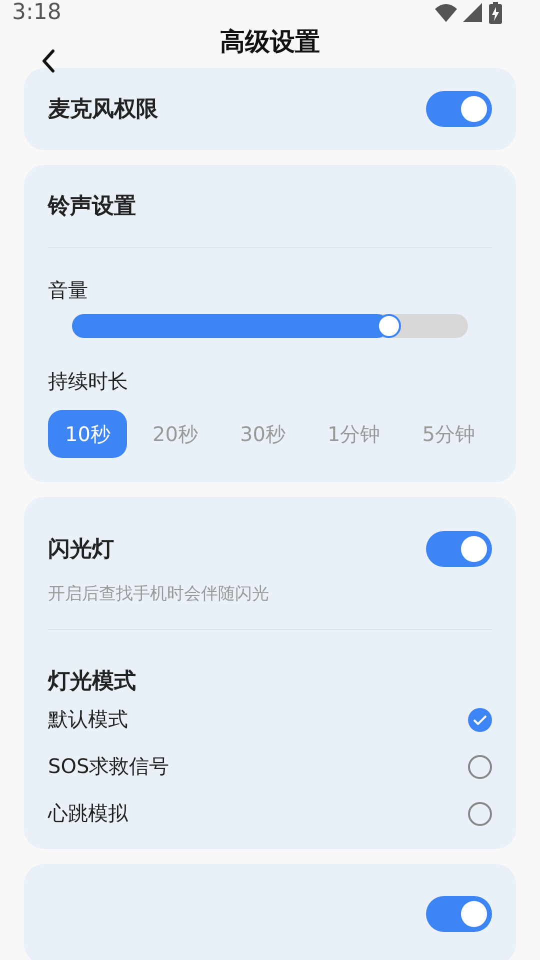 The width and height of the screenshot is (540, 960). Describe the element at coordinates (175, 434) in the screenshot. I see `duration-option: 20秒` at that location.